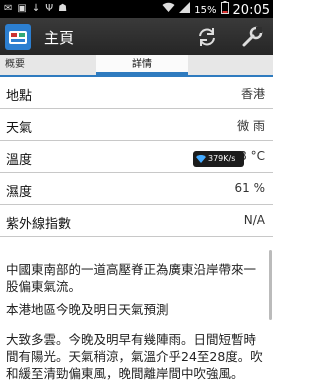 Image resolution: width=320 pixels, height=387 pixels. What do you see at coordinates (142, 65) in the screenshot?
I see `tab-details: 詳情` at bounding box center [142, 65].